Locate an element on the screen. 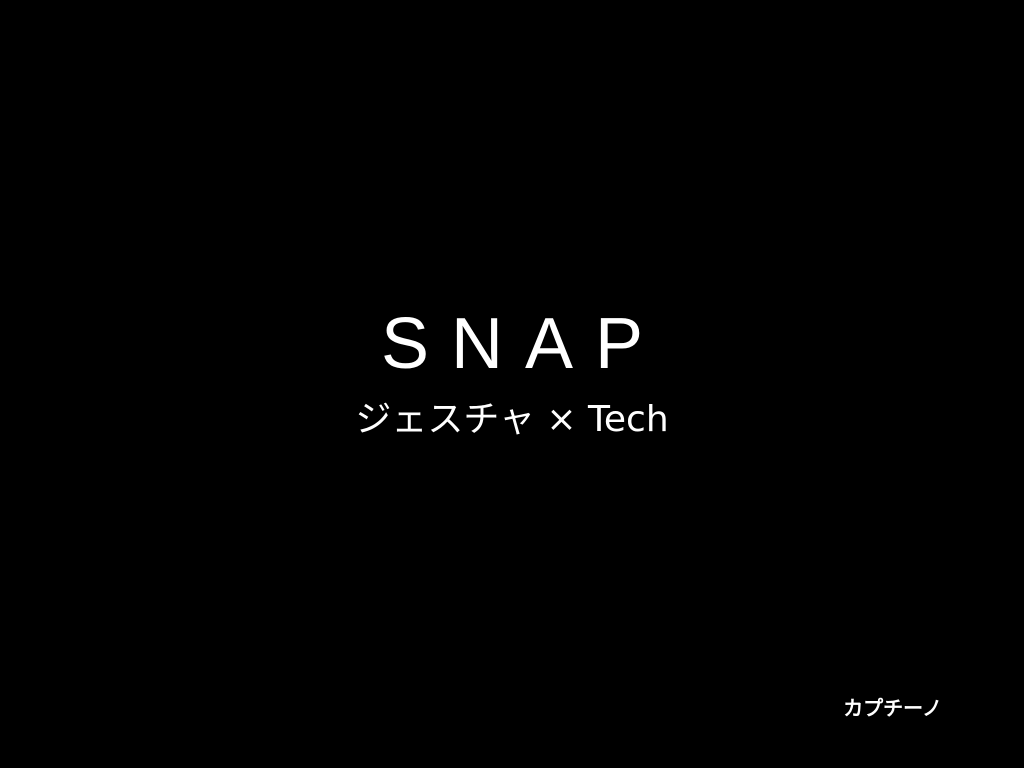 This screenshot has height=768, width=1024. slide-subtitle: ジェスチャ × Tech is located at coordinates (512, 419).